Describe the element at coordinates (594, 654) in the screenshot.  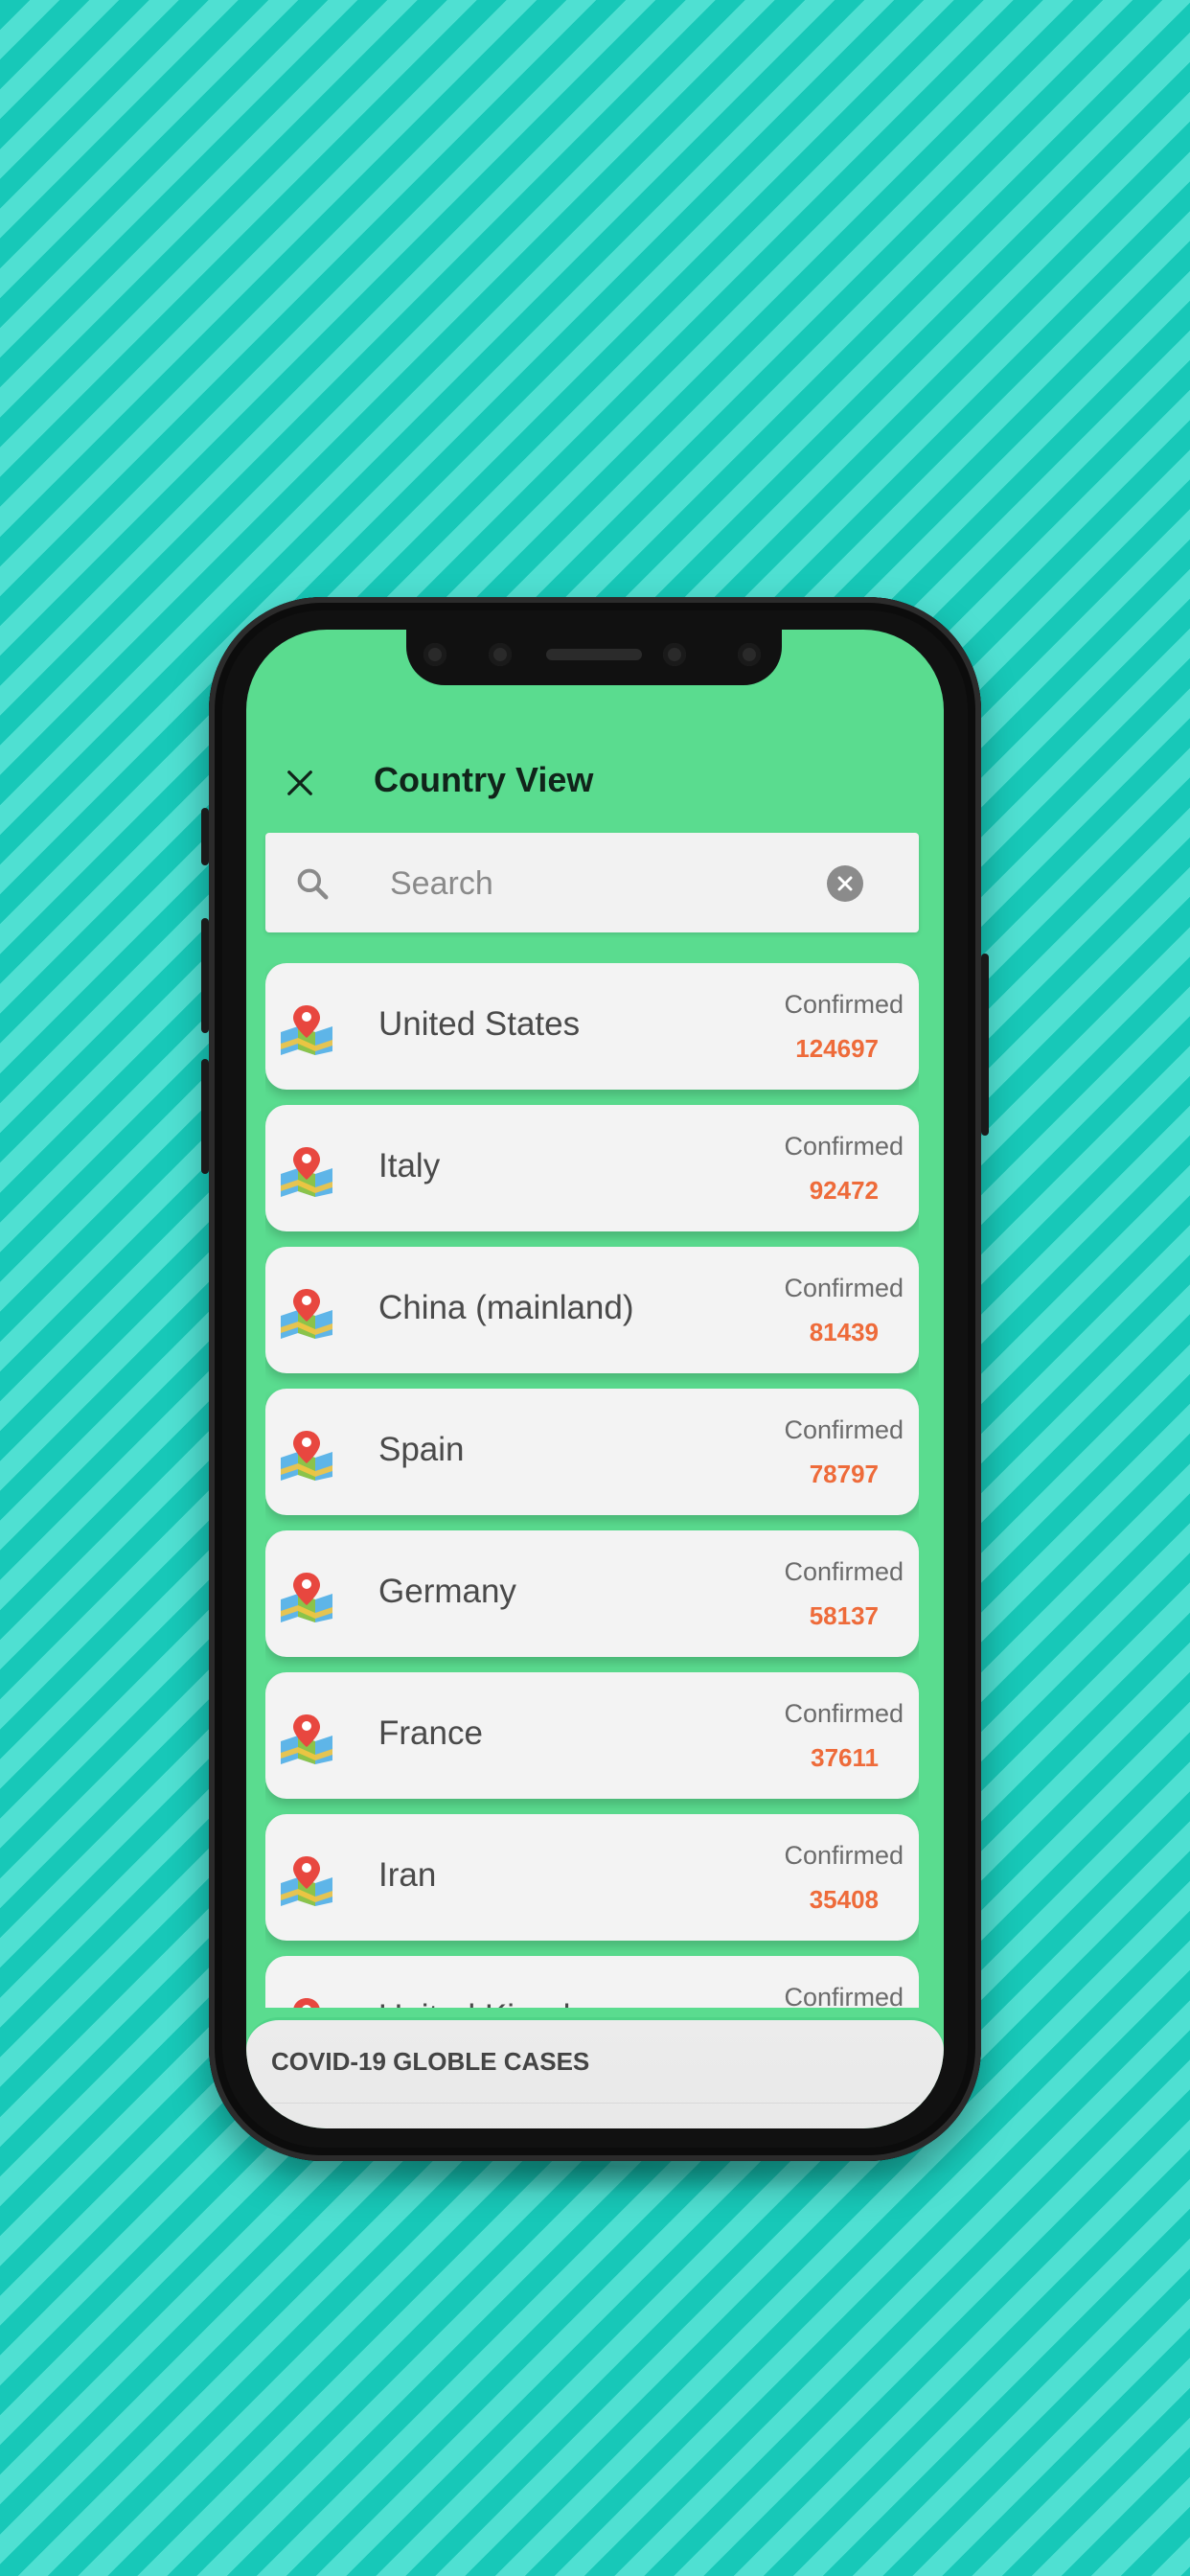
I see `earpiece-speaker` at that location.